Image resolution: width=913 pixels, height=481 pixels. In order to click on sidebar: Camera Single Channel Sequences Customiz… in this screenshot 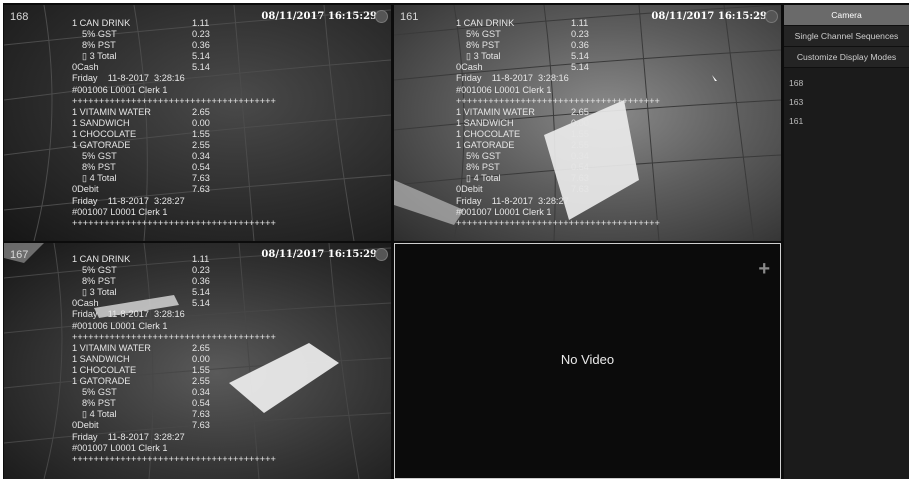, I will do `click(846, 242)`.